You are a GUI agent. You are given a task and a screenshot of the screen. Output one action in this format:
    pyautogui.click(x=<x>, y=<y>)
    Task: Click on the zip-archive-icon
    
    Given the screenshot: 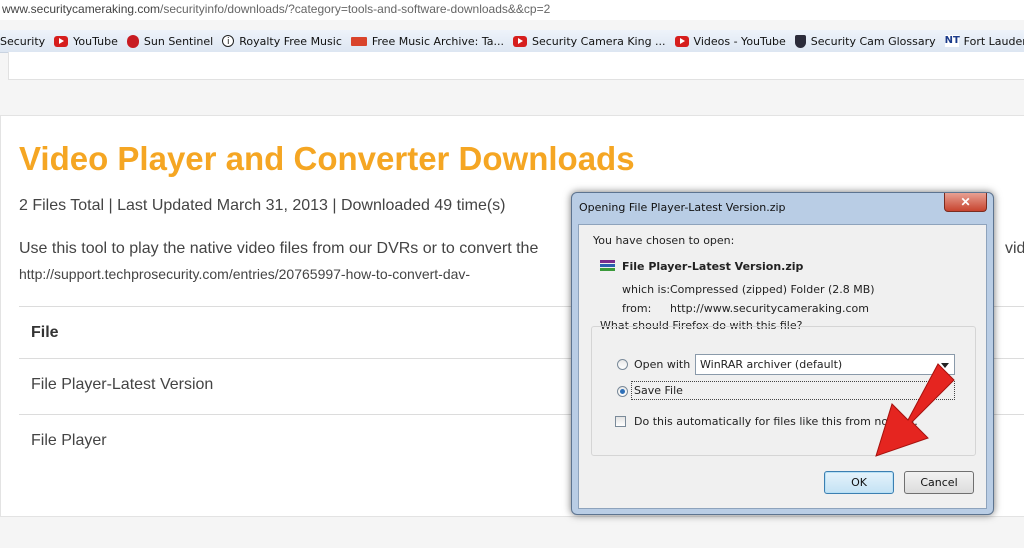 What is the action you would take?
    pyautogui.click(x=607, y=267)
    